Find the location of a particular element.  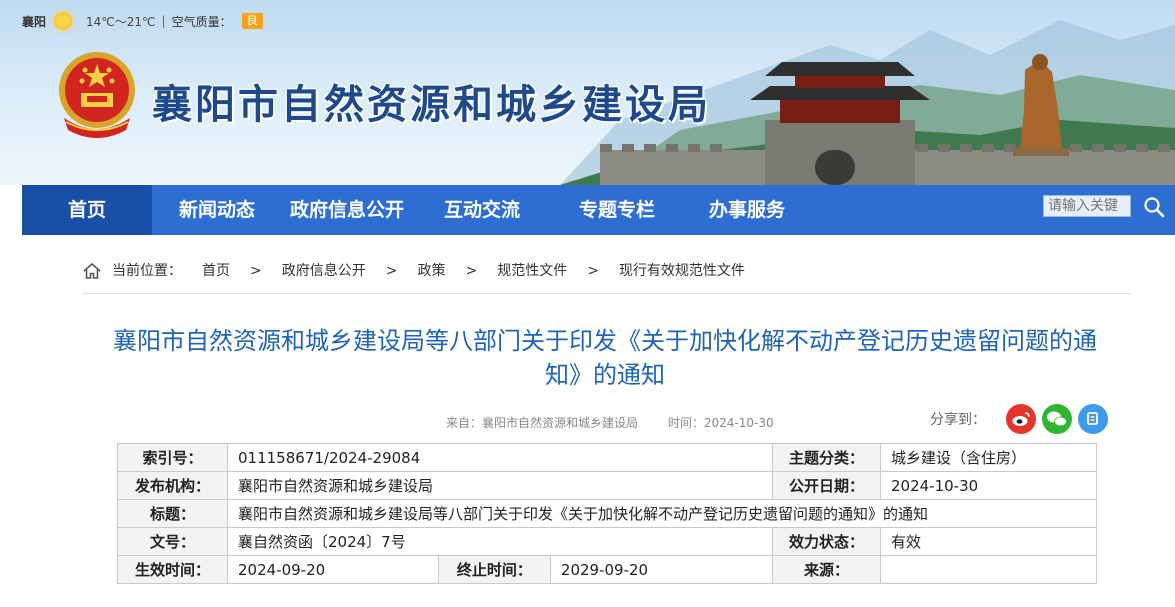

index-number-value: 011158671/2024-29084 is located at coordinates (500, 457).